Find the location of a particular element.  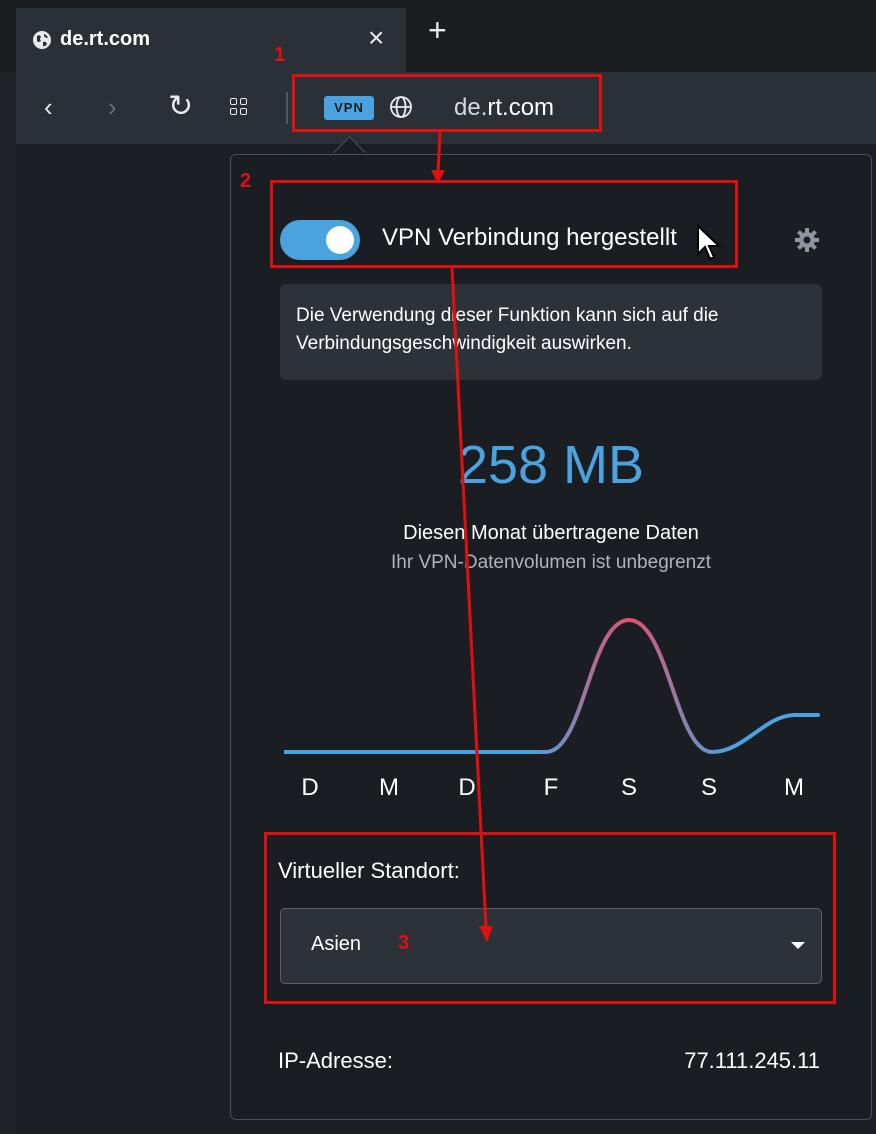

month-data-label: Diesen Monat übertragene Daten is located at coordinates (551, 533).